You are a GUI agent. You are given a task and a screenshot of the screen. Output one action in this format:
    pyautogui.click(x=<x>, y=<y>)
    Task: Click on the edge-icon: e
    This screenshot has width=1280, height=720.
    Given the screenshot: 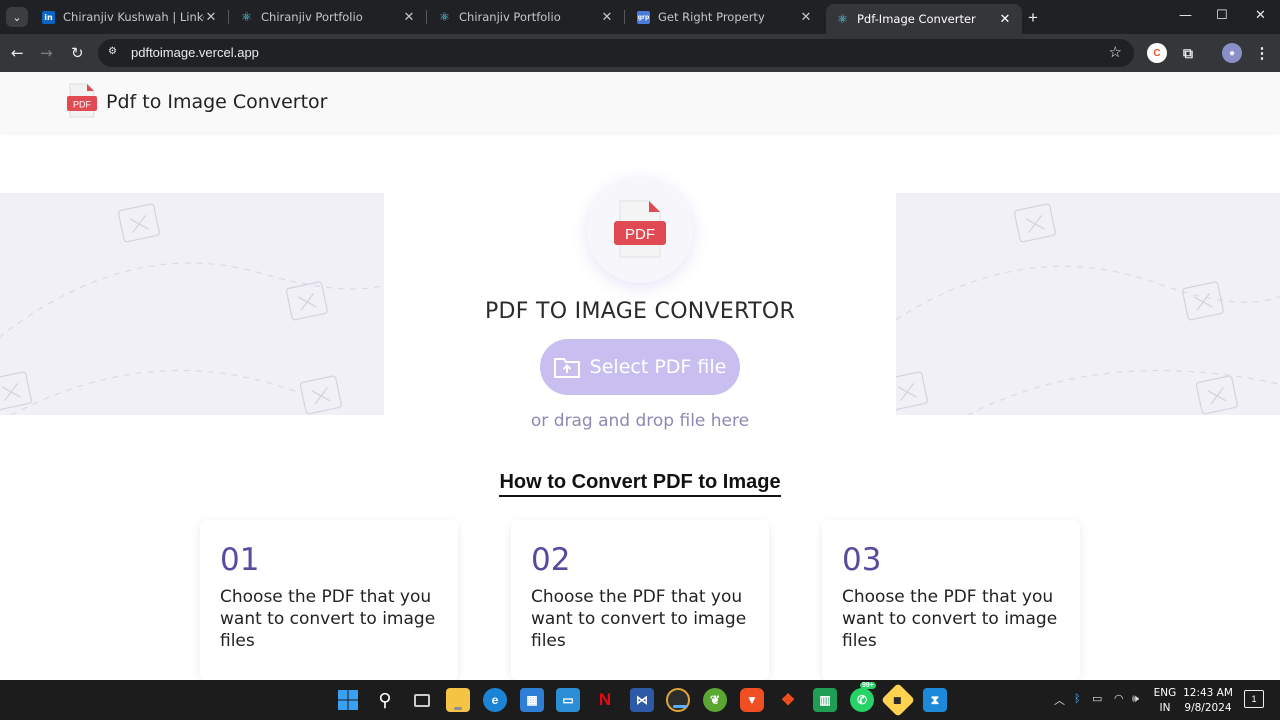 What is the action you would take?
    pyautogui.click(x=495, y=700)
    